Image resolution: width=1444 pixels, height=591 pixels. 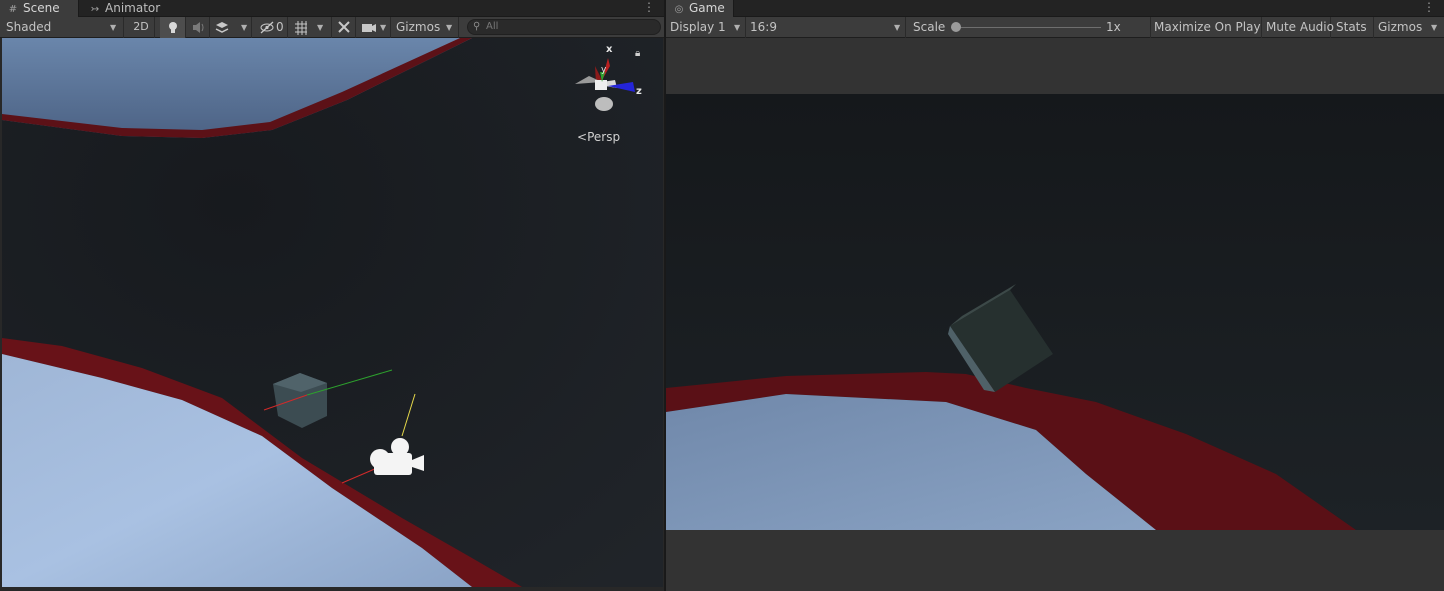 What do you see at coordinates (582, 137) in the screenshot?
I see `perspective-icon: <` at bounding box center [582, 137].